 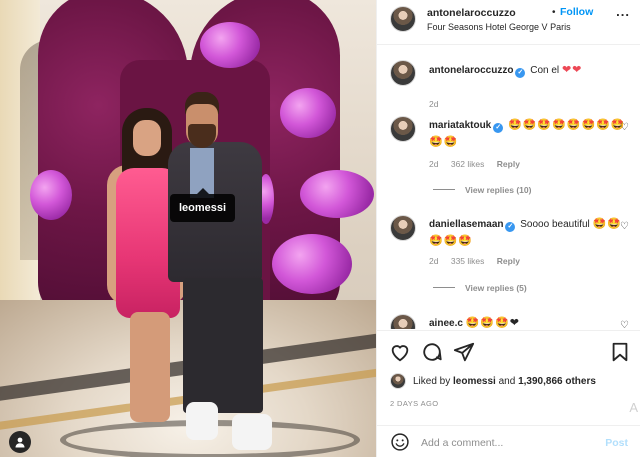 What do you see at coordinates (576, 12) in the screenshot?
I see `follow-button: Follow` at bounding box center [576, 12].